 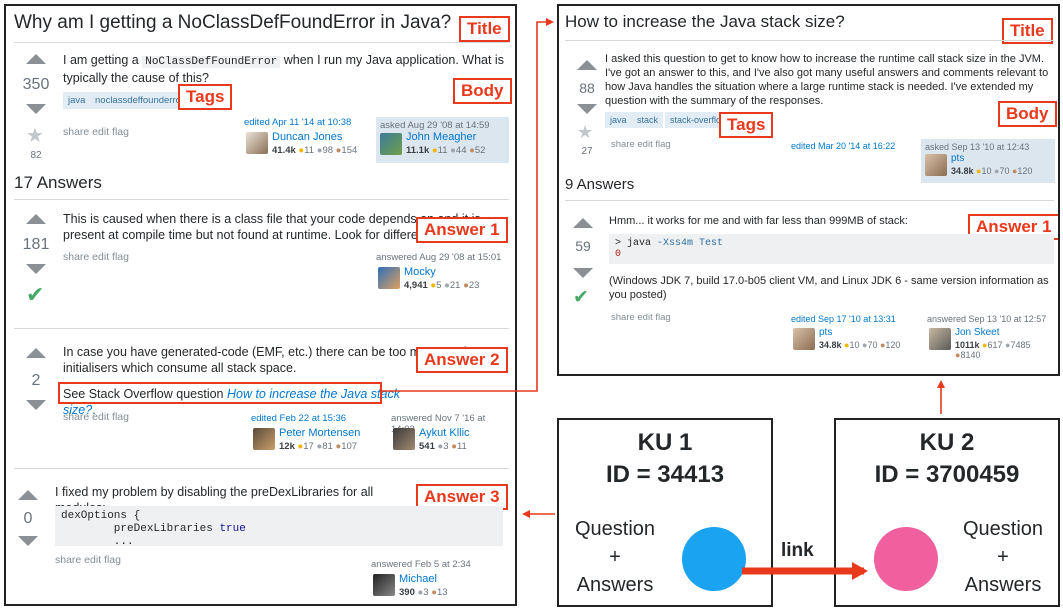 What do you see at coordinates (319, 433) in the screenshot?
I see `user-name: Peter Mortensen` at bounding box center [319, 433].